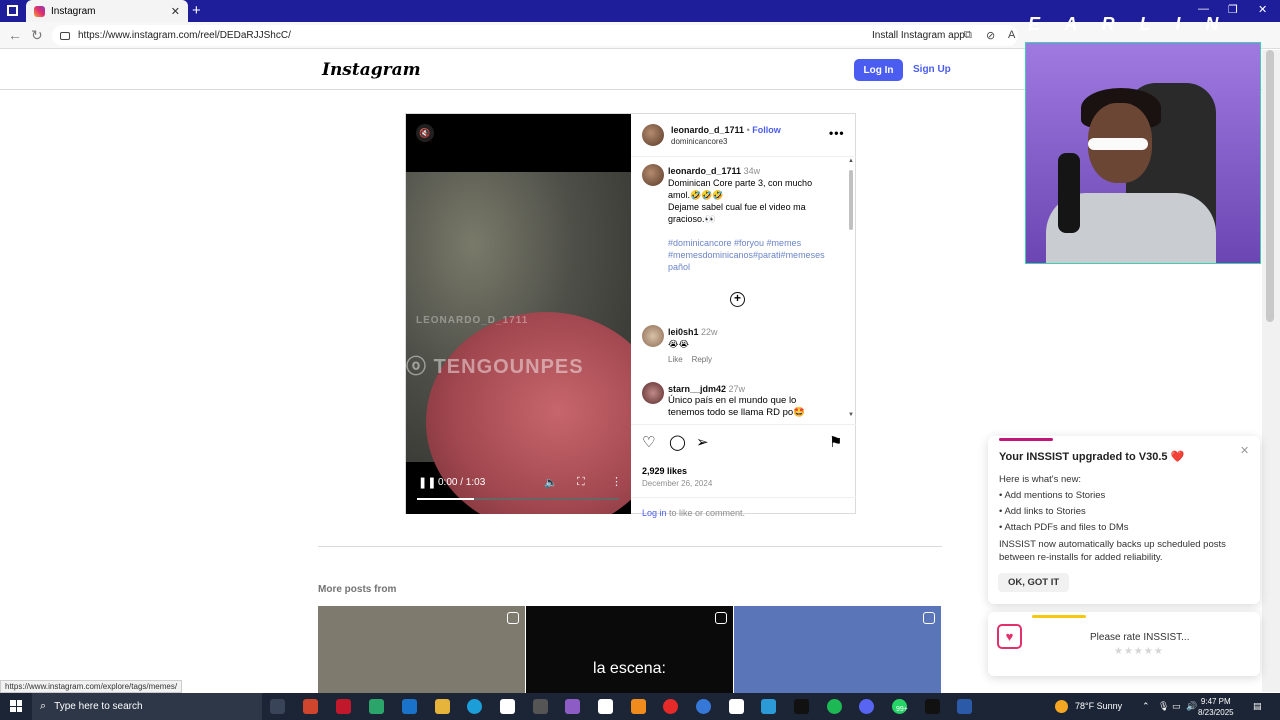  What do you see at coordinates (851, 200) in the screenshot?
I see `comments-scroll-thumb` at bounding box center [851, 200].